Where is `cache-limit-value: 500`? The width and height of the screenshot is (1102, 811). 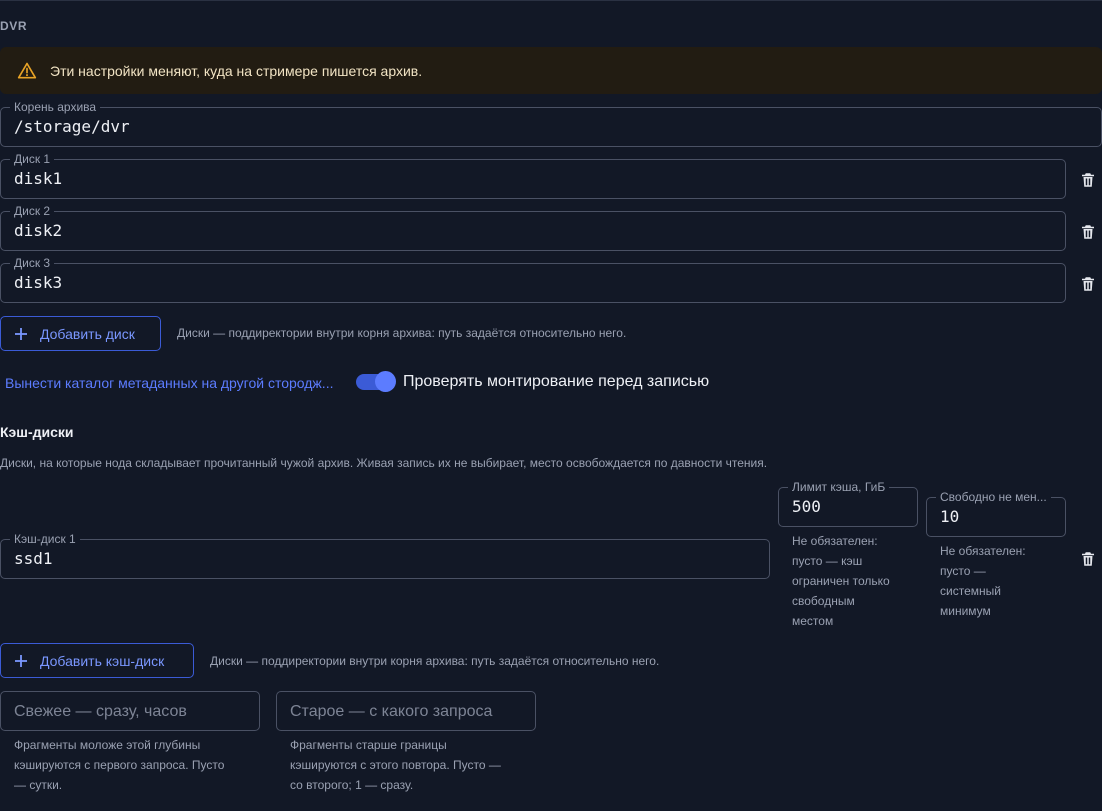
cache-limit-value: 500 is located at coordinates (806, 506).